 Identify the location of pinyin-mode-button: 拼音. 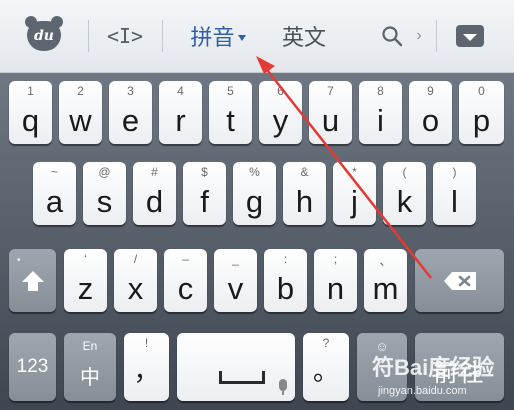
(218, 36).